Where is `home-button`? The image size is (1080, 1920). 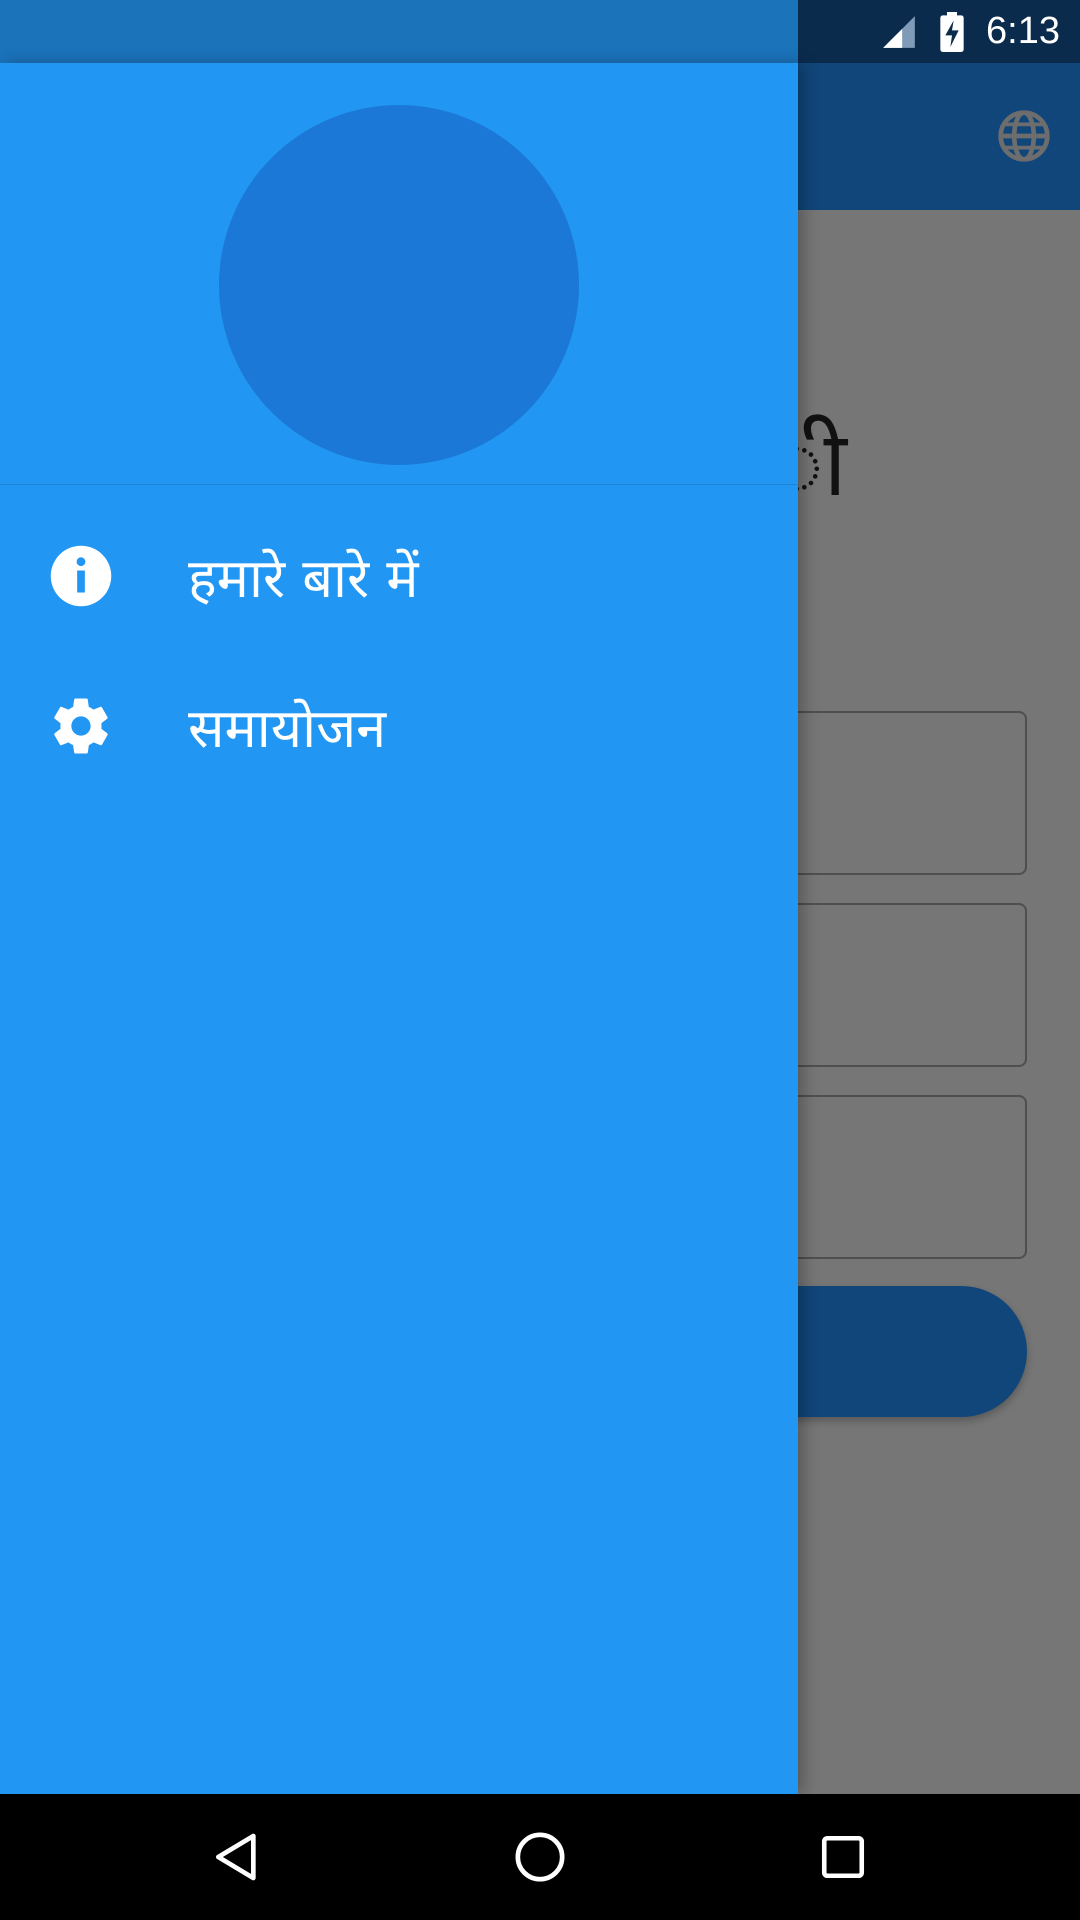
home-button is located at coordinates (540, 1857).